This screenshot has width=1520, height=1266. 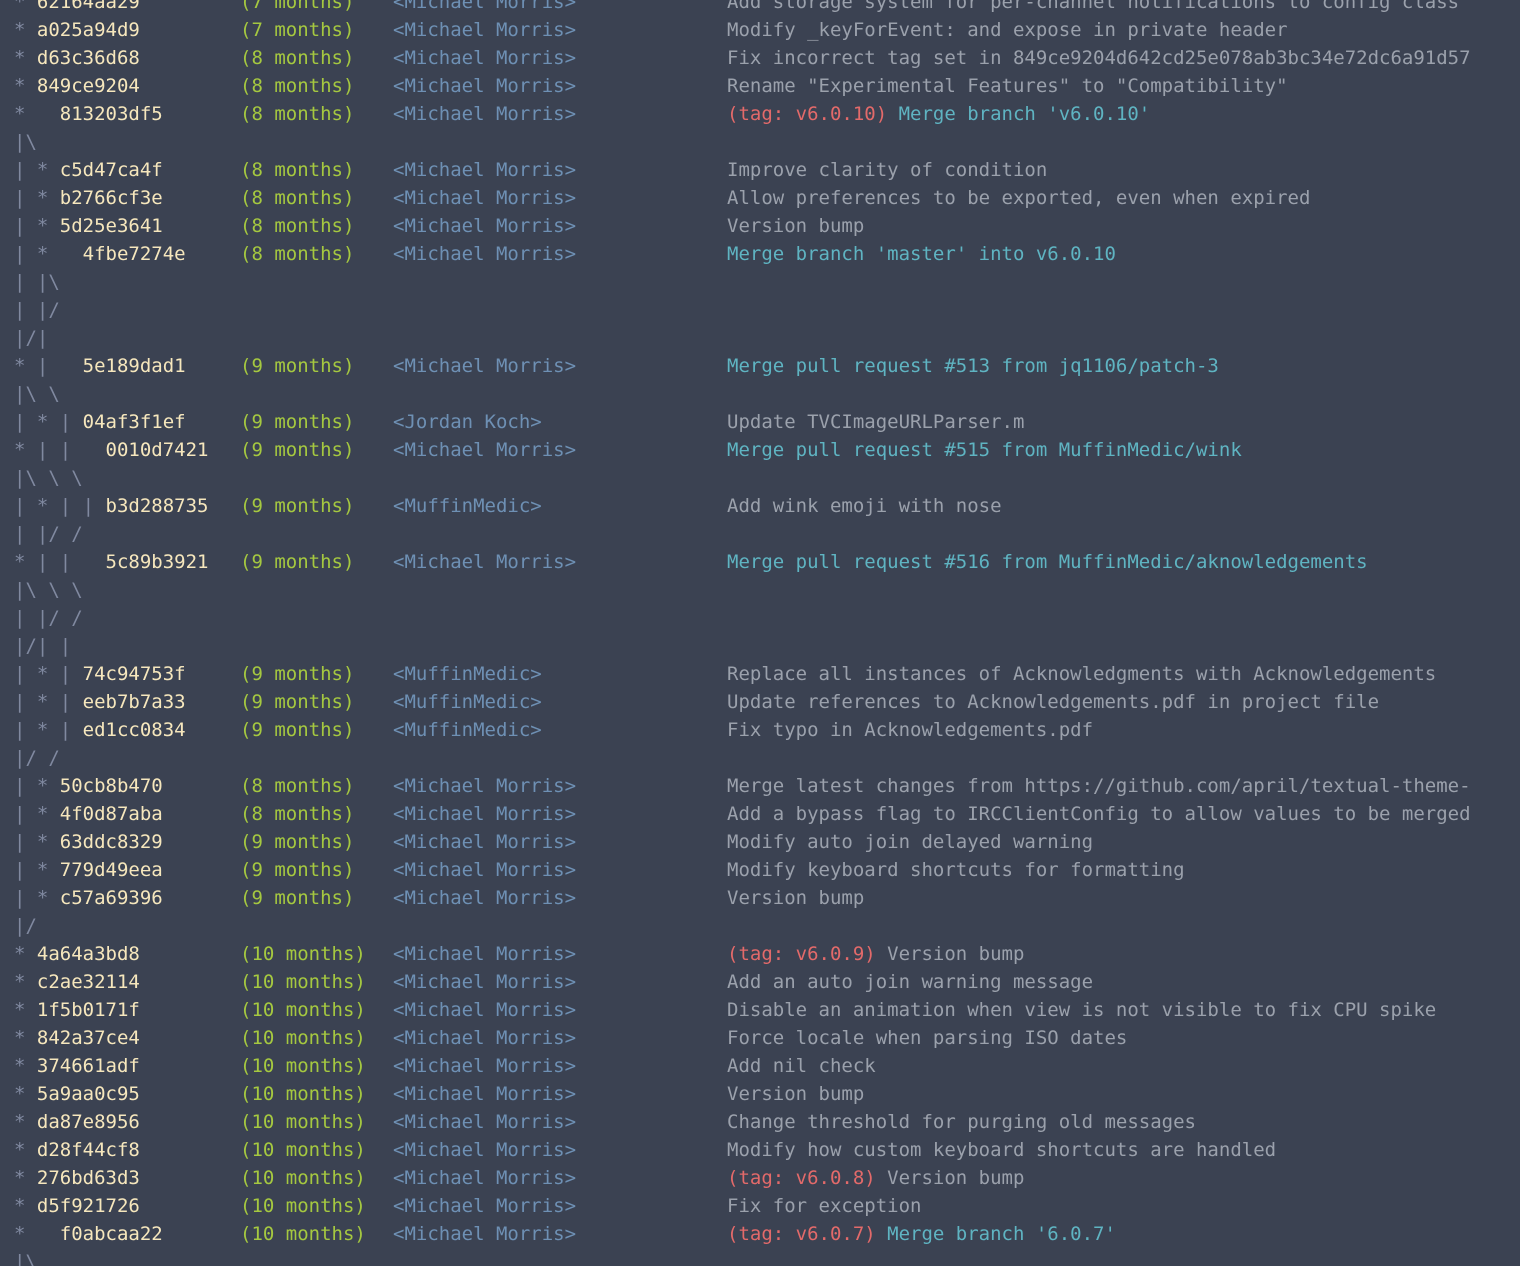 What do you see at coordinates (1001, 1234) in the screenshot?
I see `merge-message-text: Merge branch '6.0.7'` at bounding box center [1001, 1234].